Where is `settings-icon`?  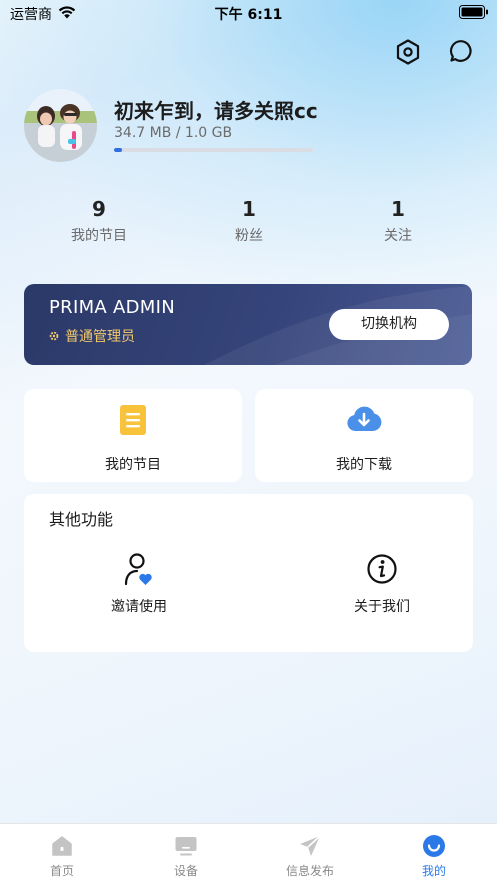
settings-icon is located at coordinates (408, 52).